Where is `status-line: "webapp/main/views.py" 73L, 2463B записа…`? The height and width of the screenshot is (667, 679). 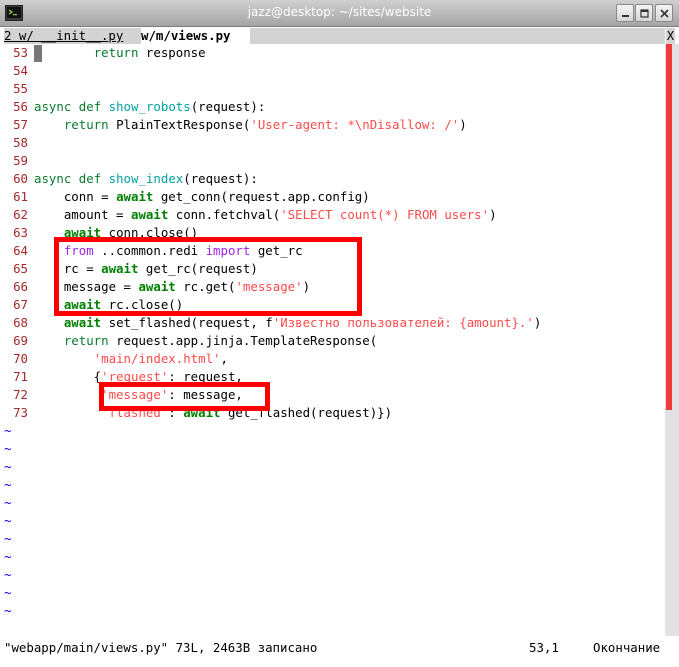
status-line: "webapp/main/views.py" 73L, 2463B записа… is located at coordinates (339, 648).